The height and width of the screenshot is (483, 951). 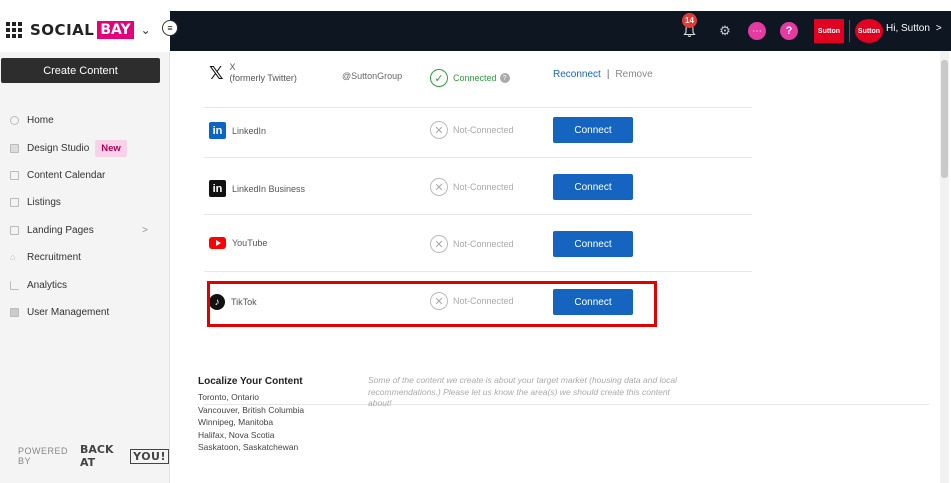 What do you see at coordinates (40, 121) in the screenshot?
I see `sidebar-item-label: Home` at bounding box center [40, 121].